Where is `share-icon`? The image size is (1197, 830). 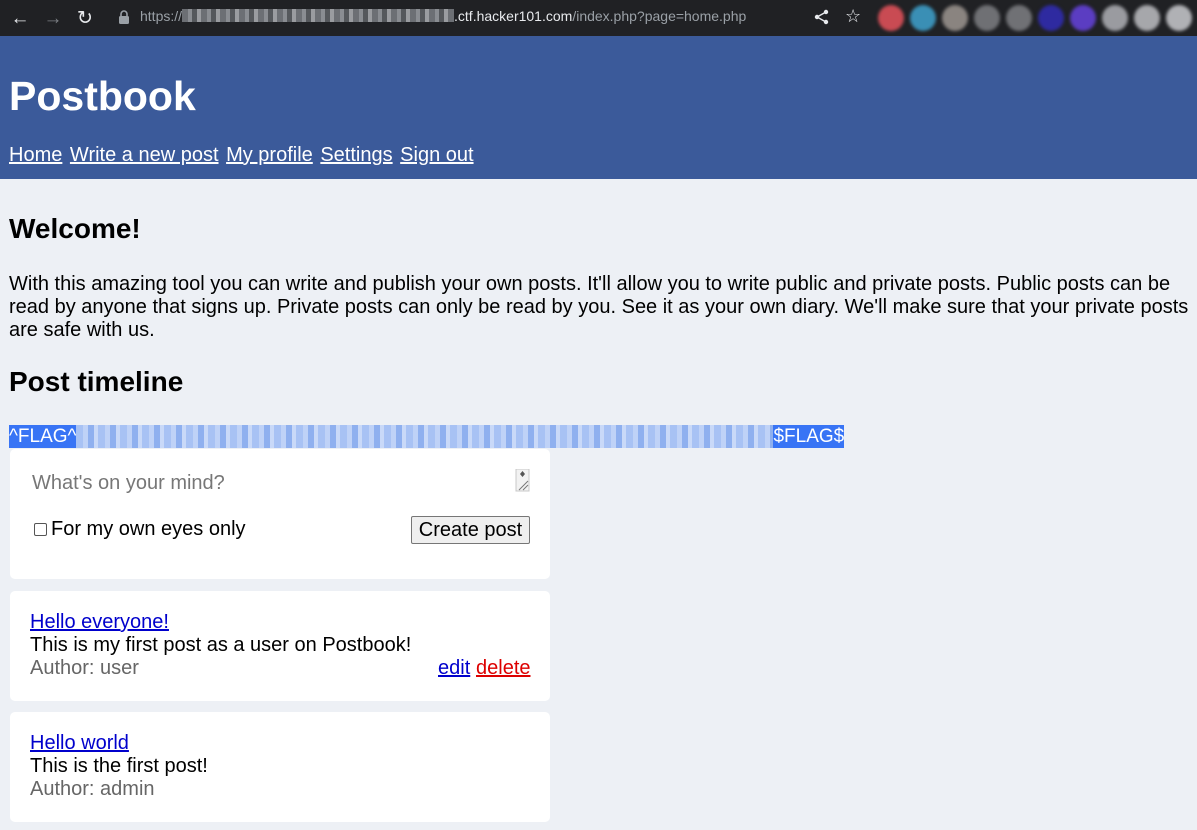 share-icon is located at coordinates (822, 17).